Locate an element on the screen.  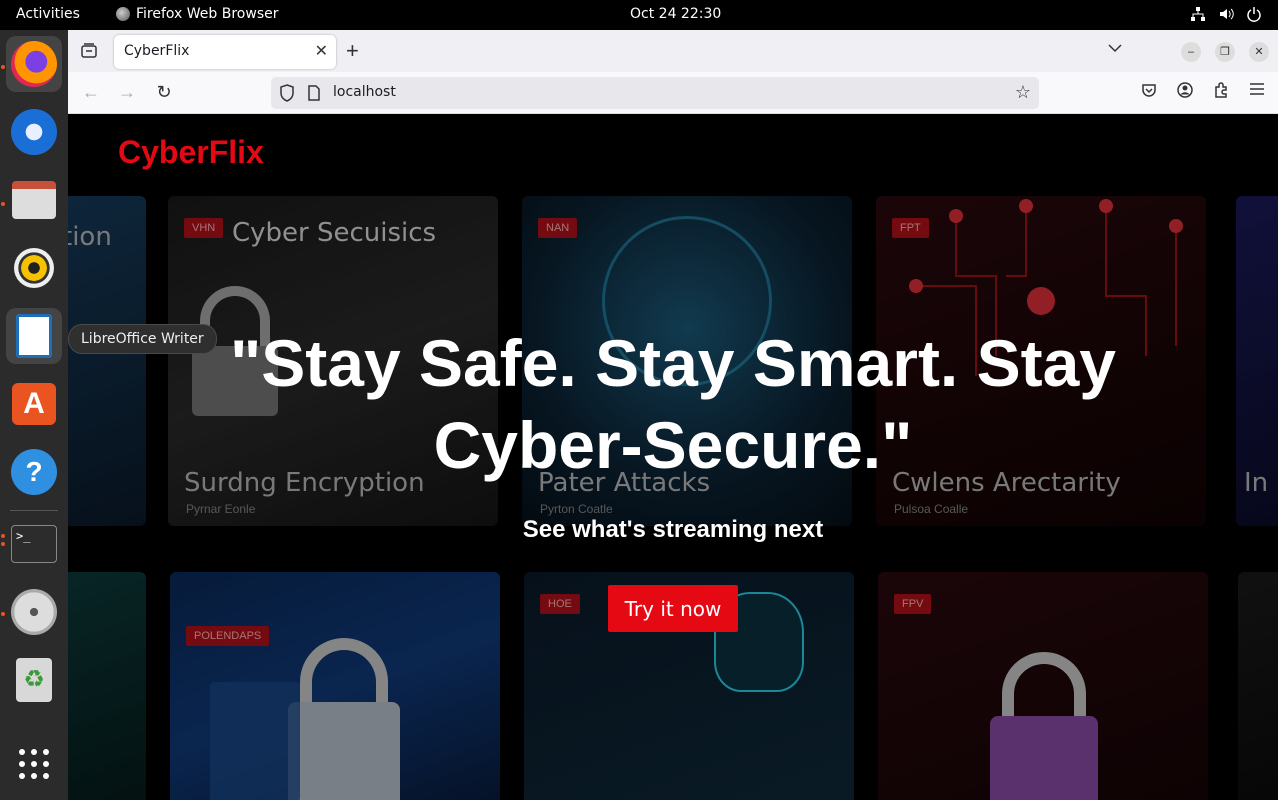
menu-hamburger-icon is located at coordinates (1257, 91).